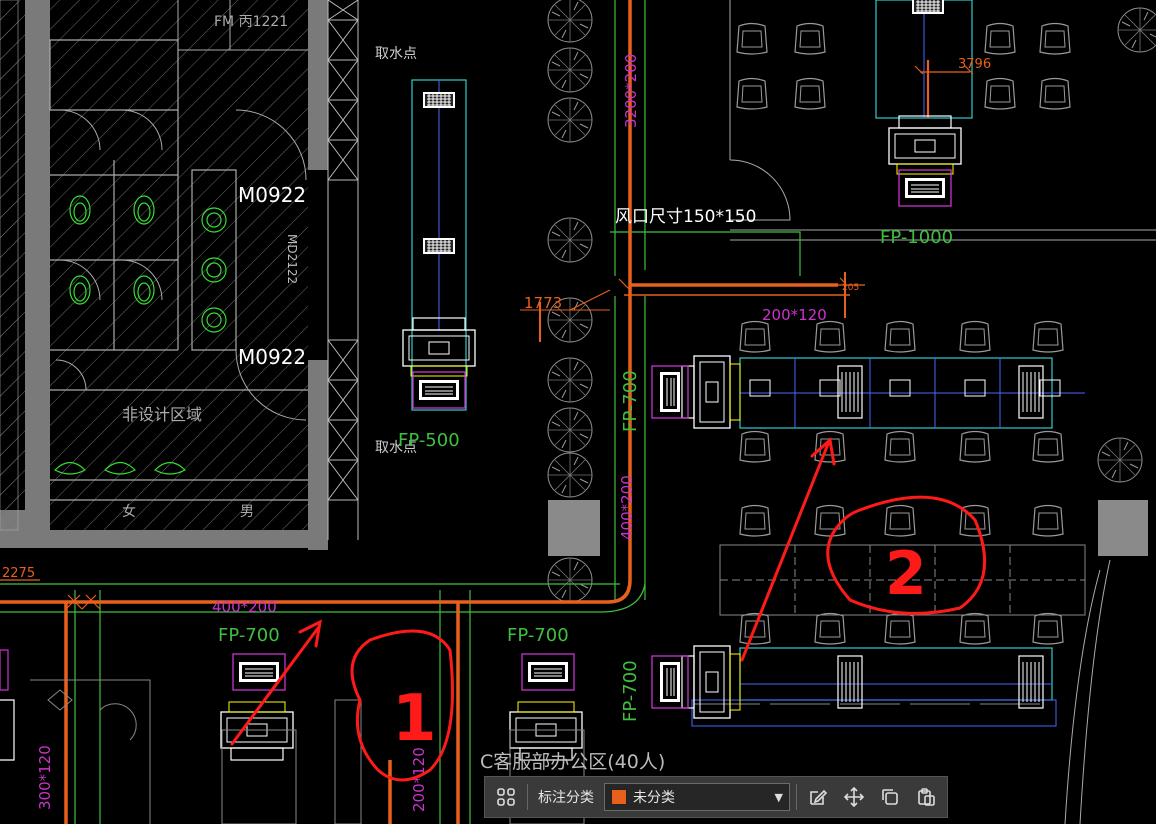 The height and width of the screenshot is (824, 1156). I want to click on category-dropdown: 未分类 ▼, so click(697, 797).